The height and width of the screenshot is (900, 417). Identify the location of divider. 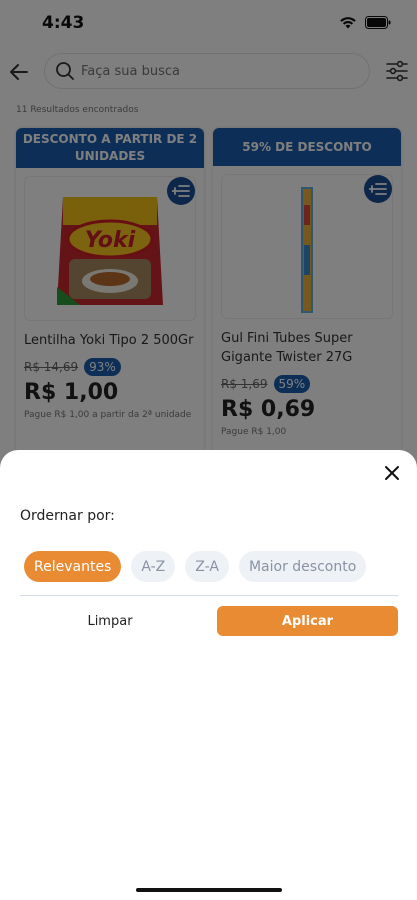
(209, 595).